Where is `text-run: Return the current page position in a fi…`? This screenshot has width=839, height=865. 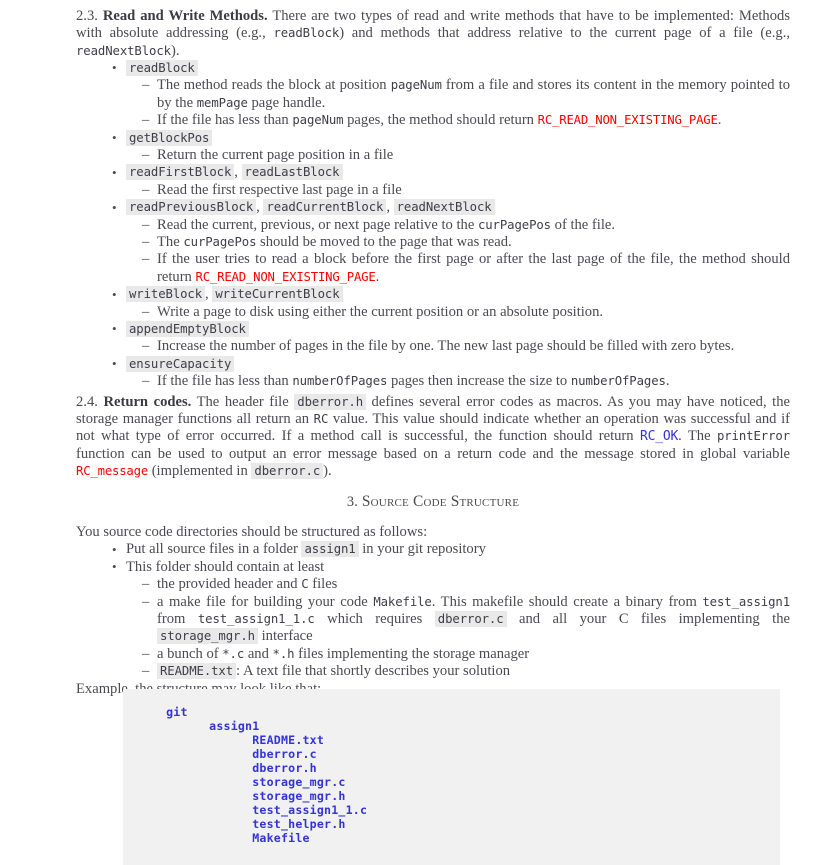 text-run: Return the current page position in a fi… is located at coordinates (275, 154).